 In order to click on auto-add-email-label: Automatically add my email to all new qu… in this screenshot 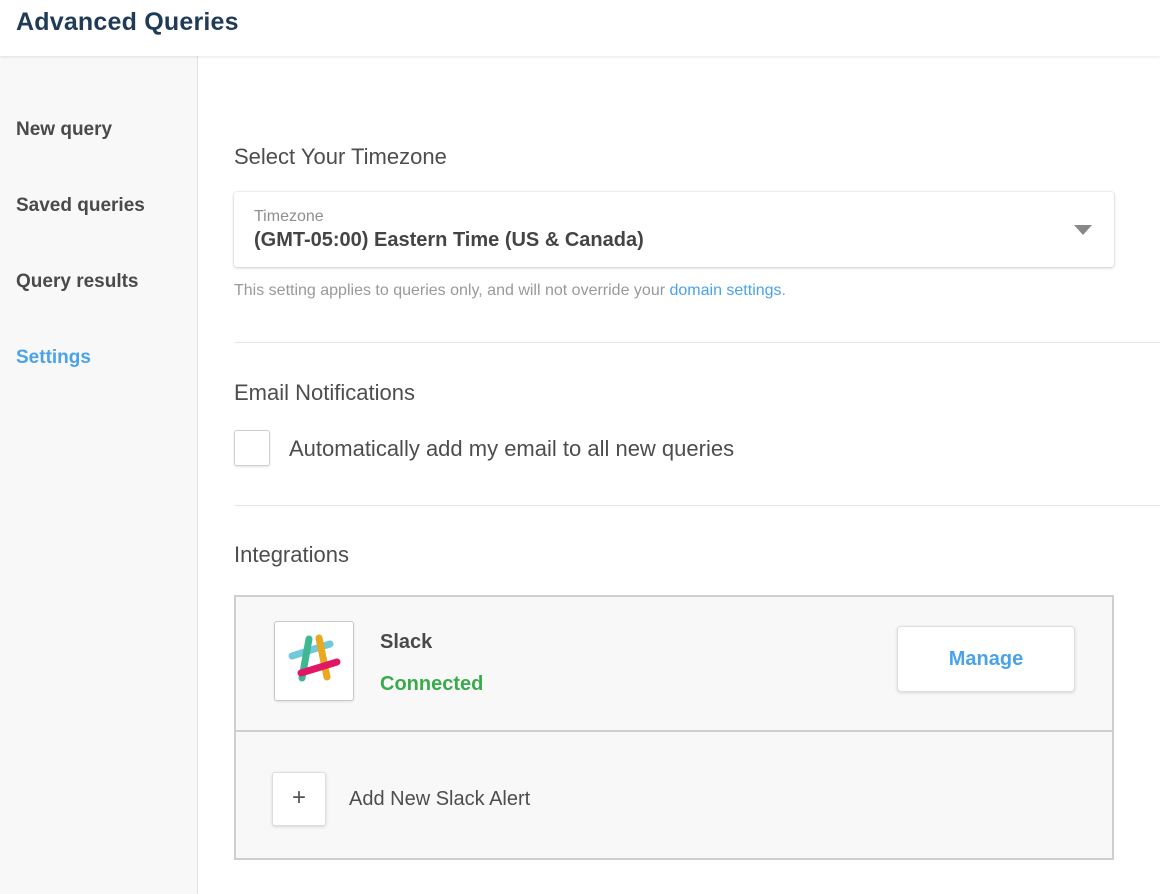, I will do `click(511, 449)`.